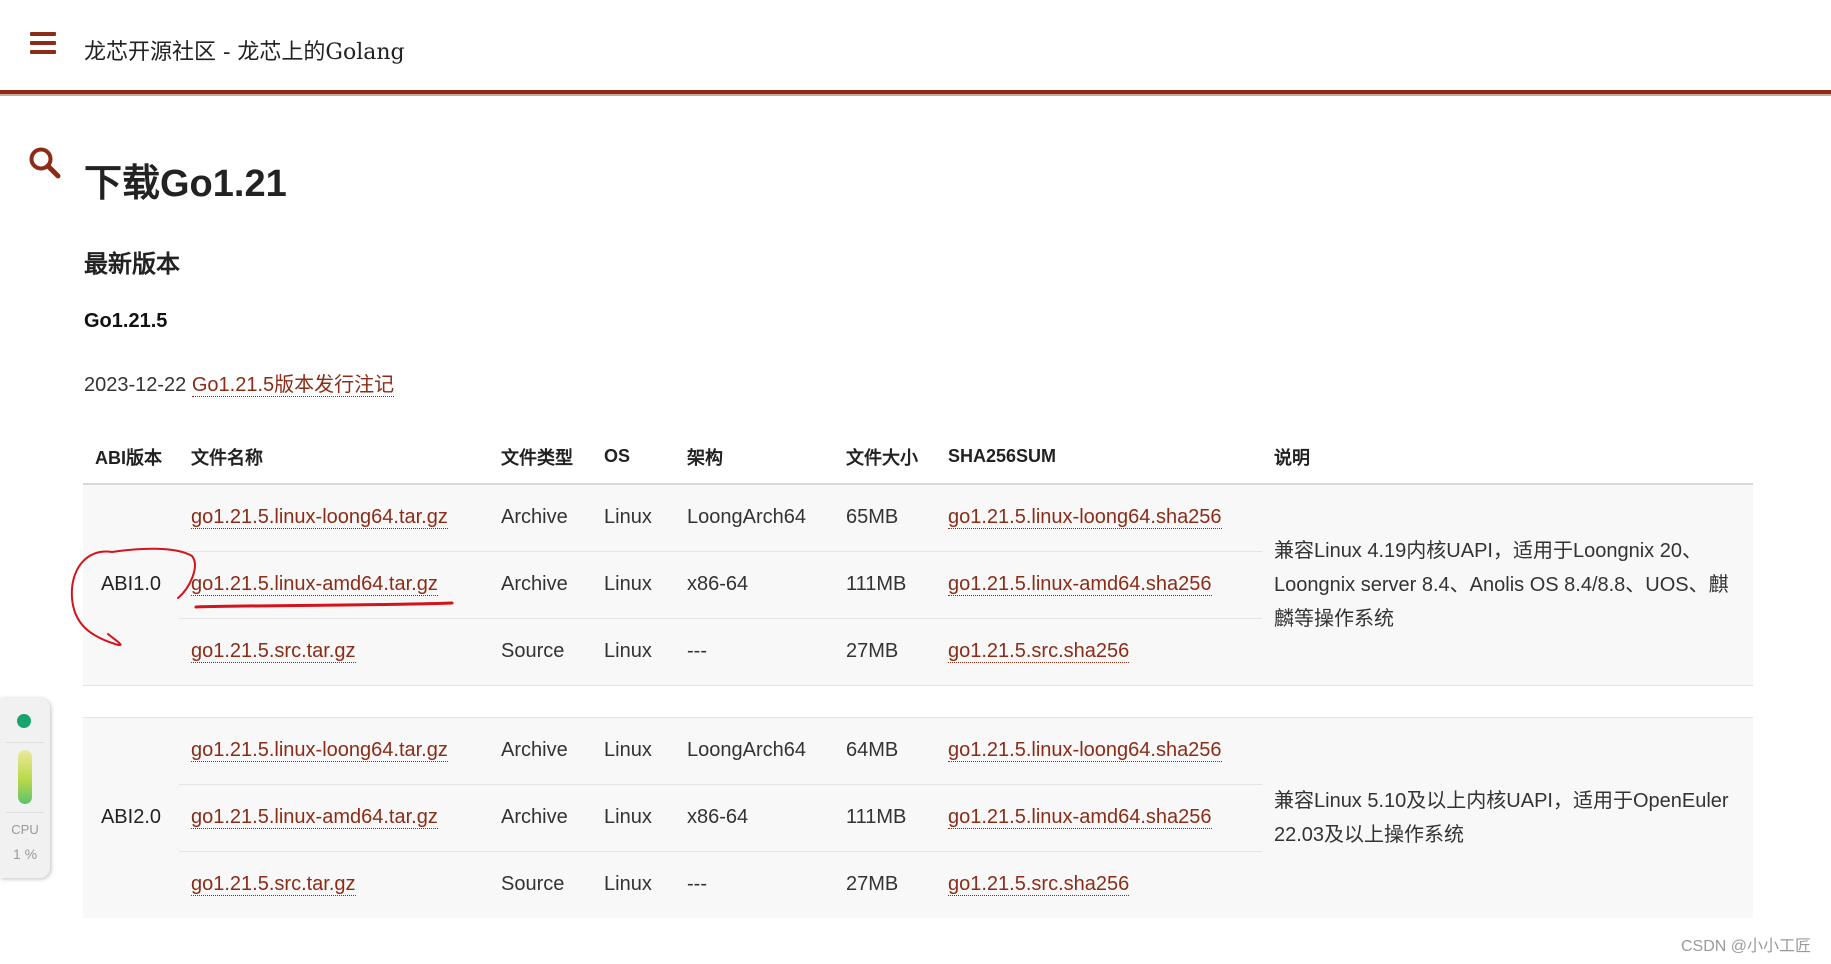 This screenshot has width=1831, height=964. I want to click on col-filetype: 文件类型, so click(540, 457).